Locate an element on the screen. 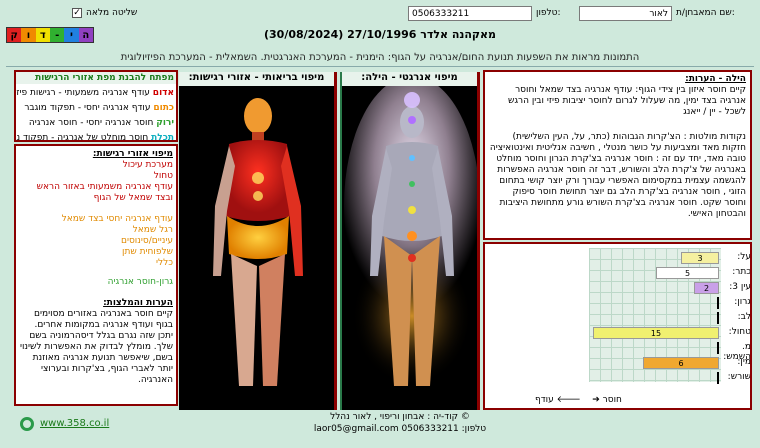 The height and width of the screenshot is (448, 760). legend-row: אדום עודף אנרגיה משמעותי - רגישות פיזית is located at coordinates (95, 93).